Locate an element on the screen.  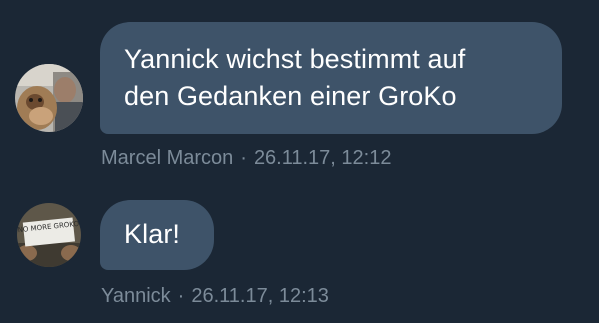
message-text-line: den Gedanken einer GroKo is located at coordinates (290, 96).